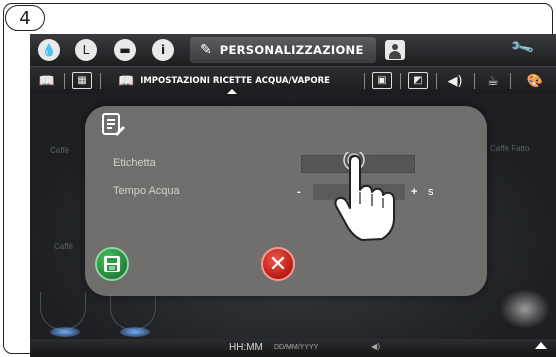  I want to click on status-bar: HH:MM DD/MM/YYYY ◀), so click(293, 348).